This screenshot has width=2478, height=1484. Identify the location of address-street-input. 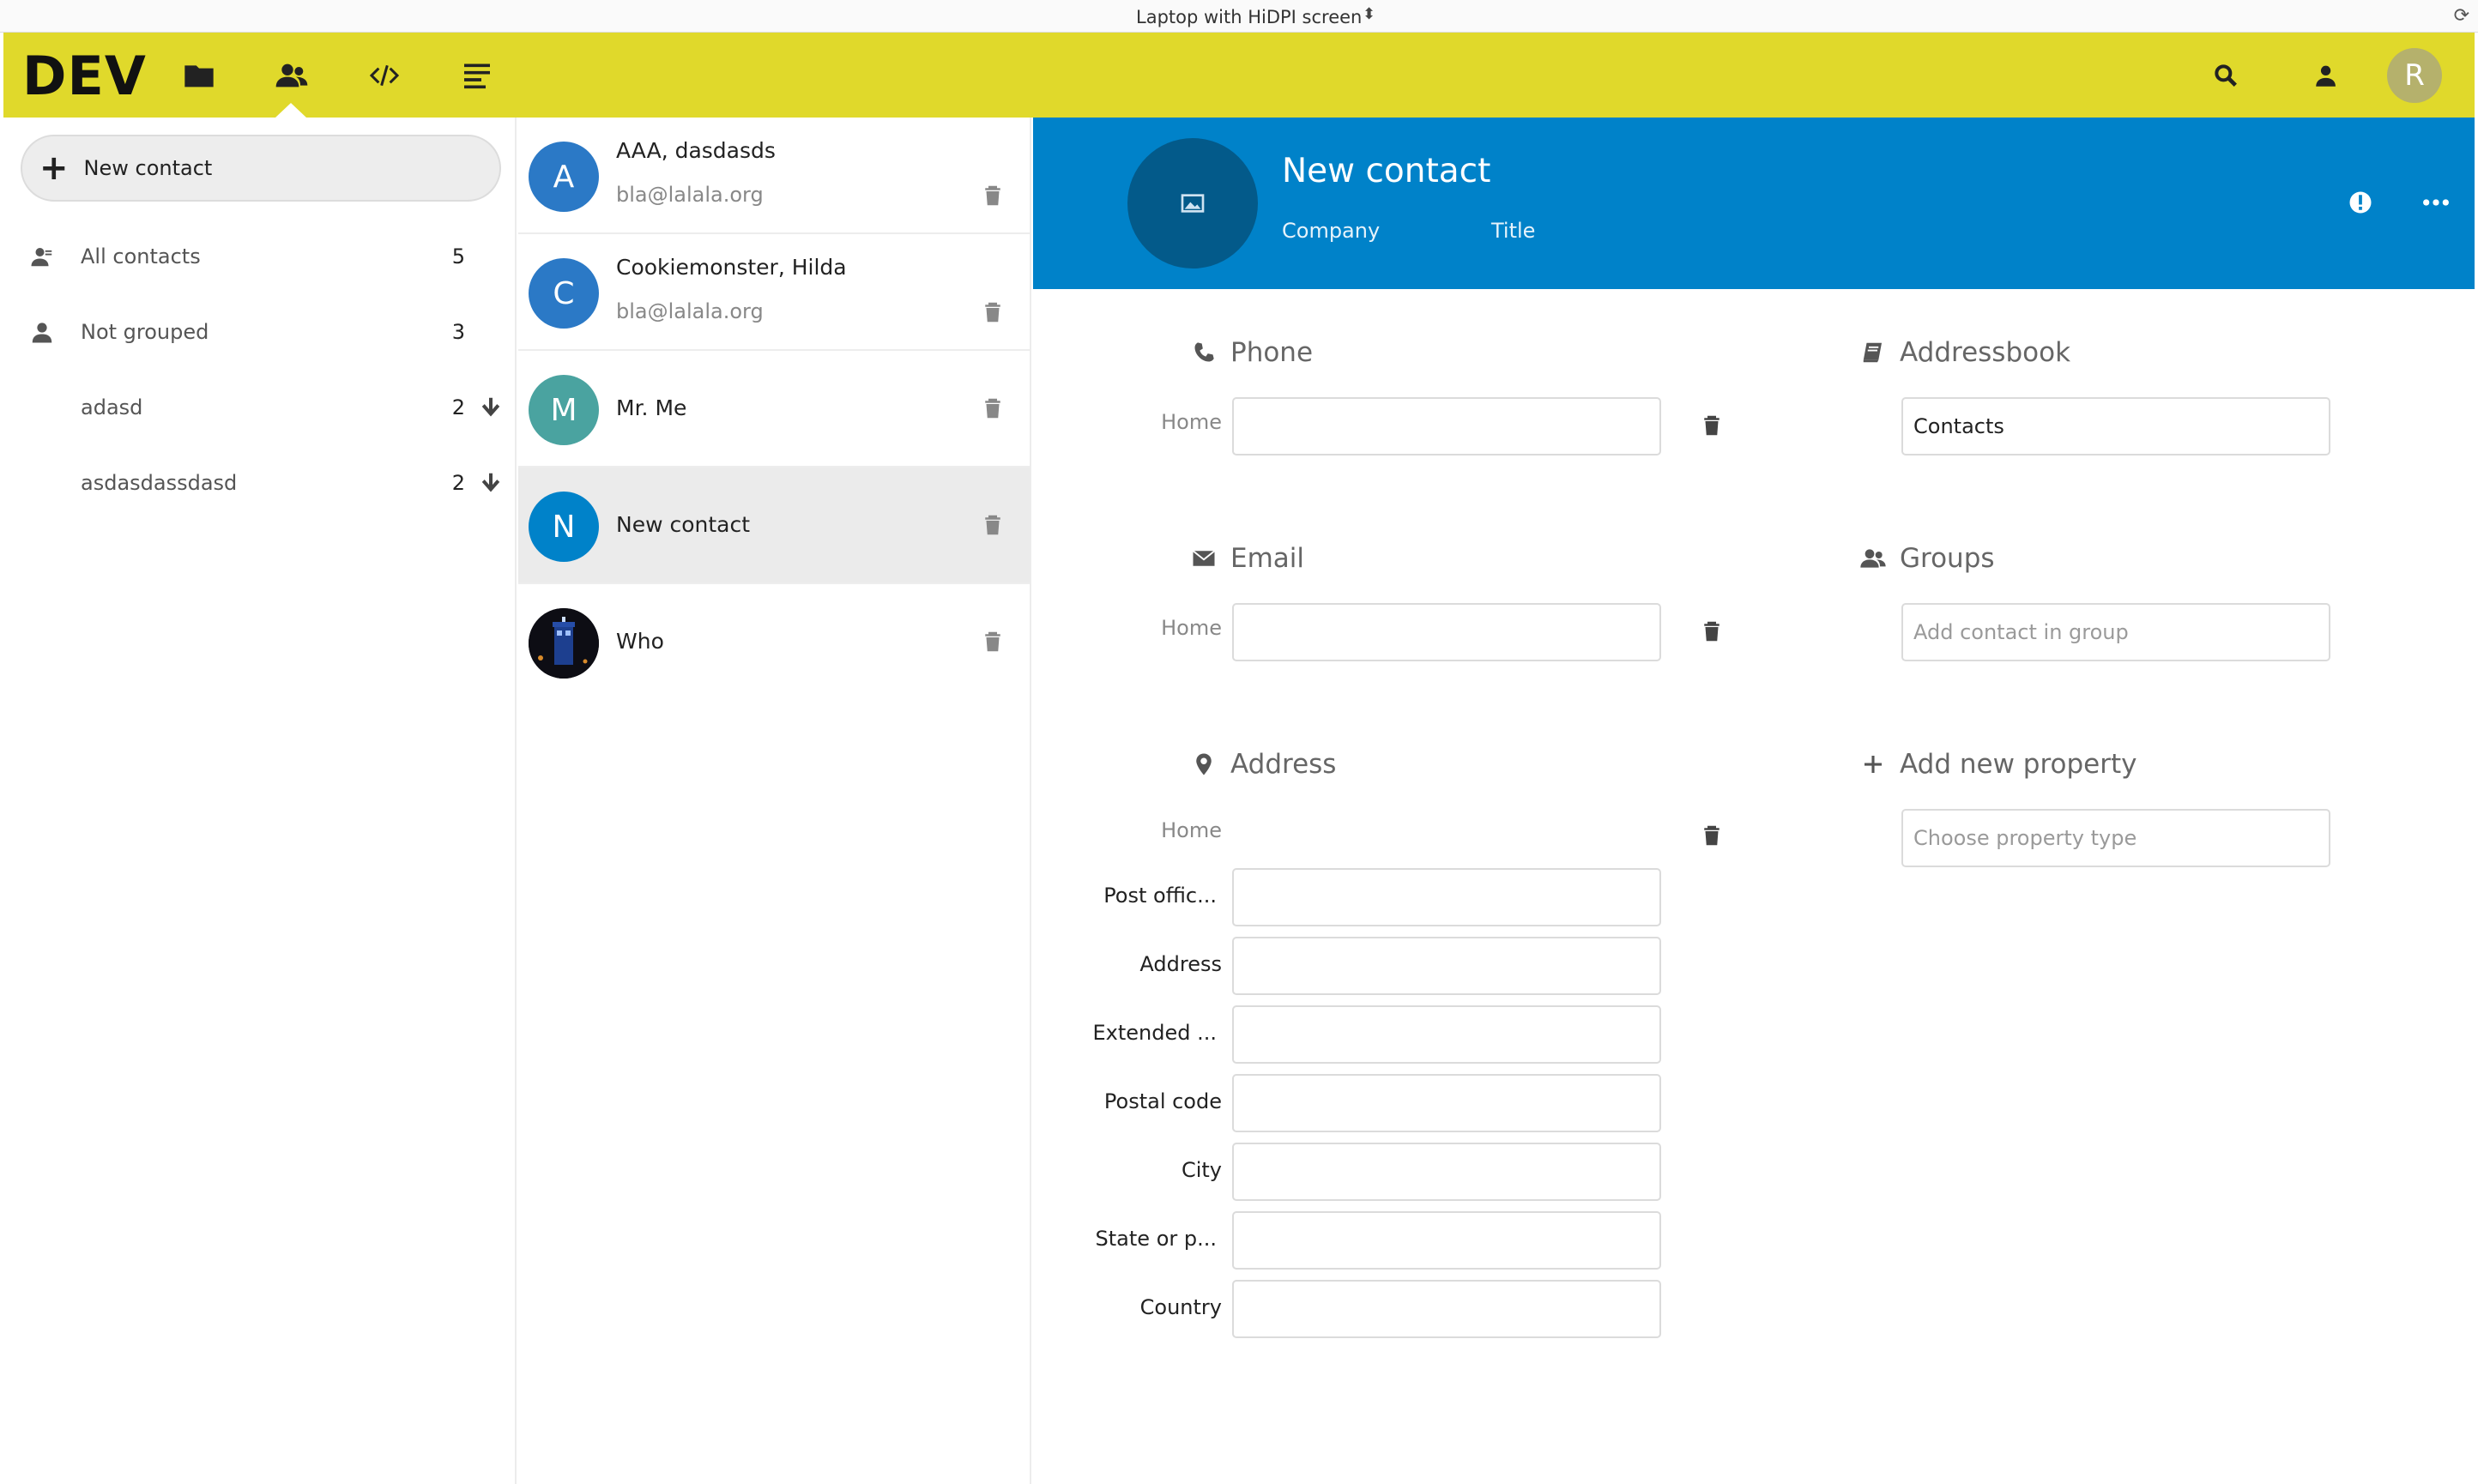
(1446, 966).